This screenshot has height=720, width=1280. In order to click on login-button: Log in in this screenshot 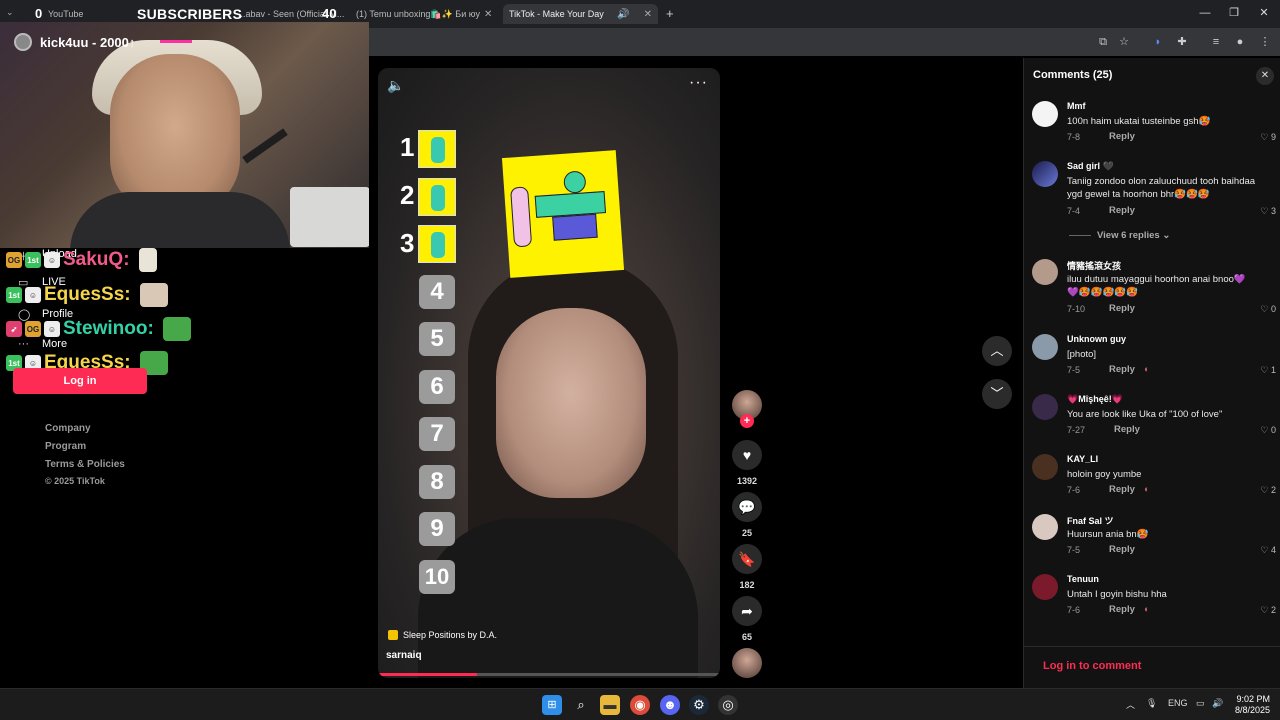, I will do `click(80, 381)`.